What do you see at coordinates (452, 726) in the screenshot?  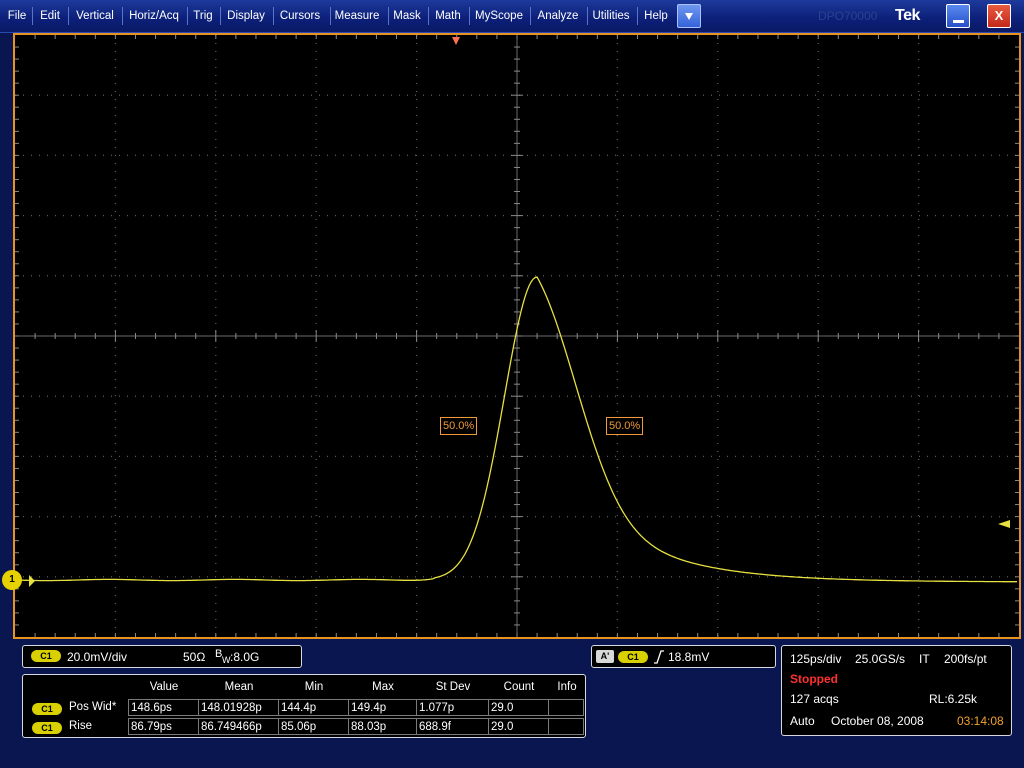 I see `measurement-stdev: 688.9f` at bounding box center [452, 726].